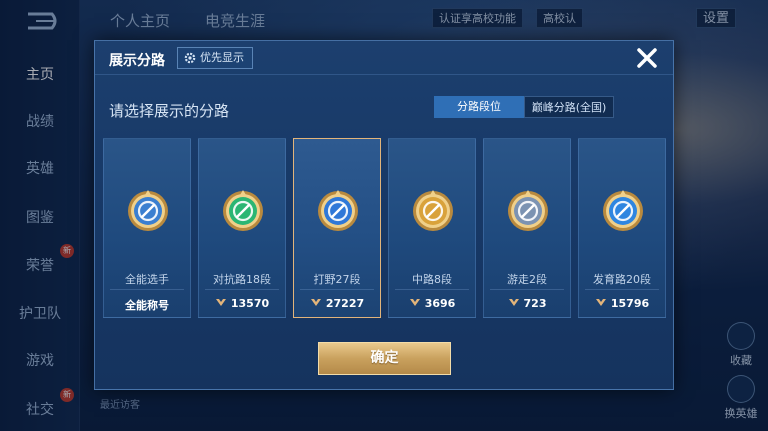 The height and width of the screenshot is (431, 768). Describe the element at coordinates (535, 303) in the screenshot. I see `lane-card-score-value: 723` at that location.